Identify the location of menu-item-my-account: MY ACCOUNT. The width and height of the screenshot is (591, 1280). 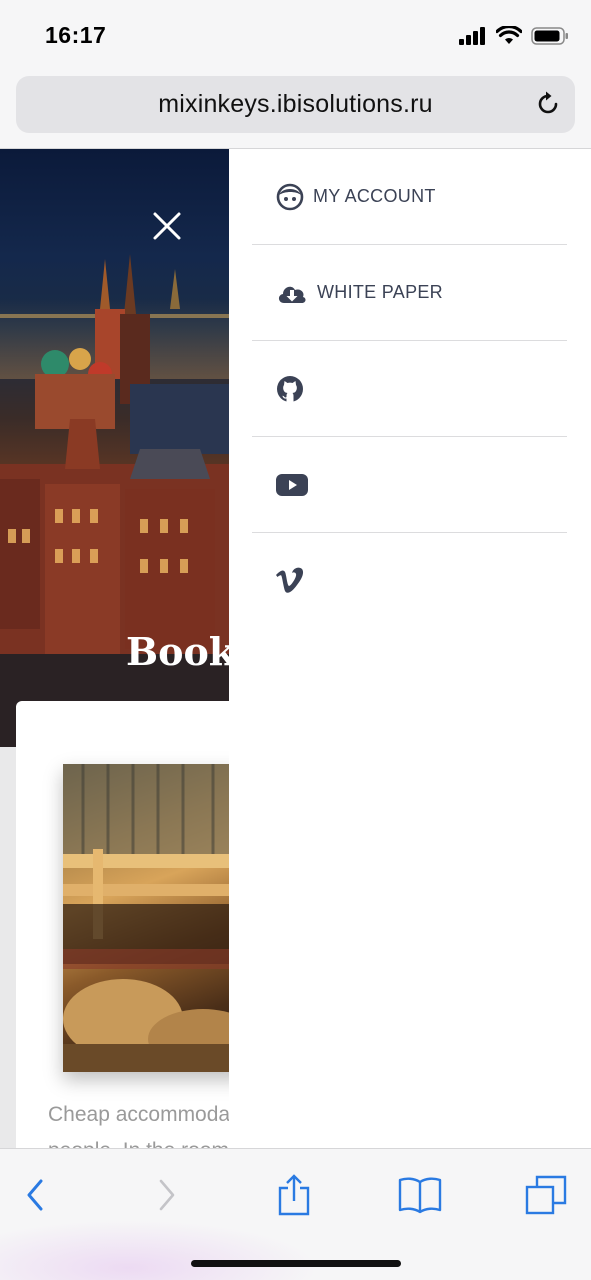
(409, 197).